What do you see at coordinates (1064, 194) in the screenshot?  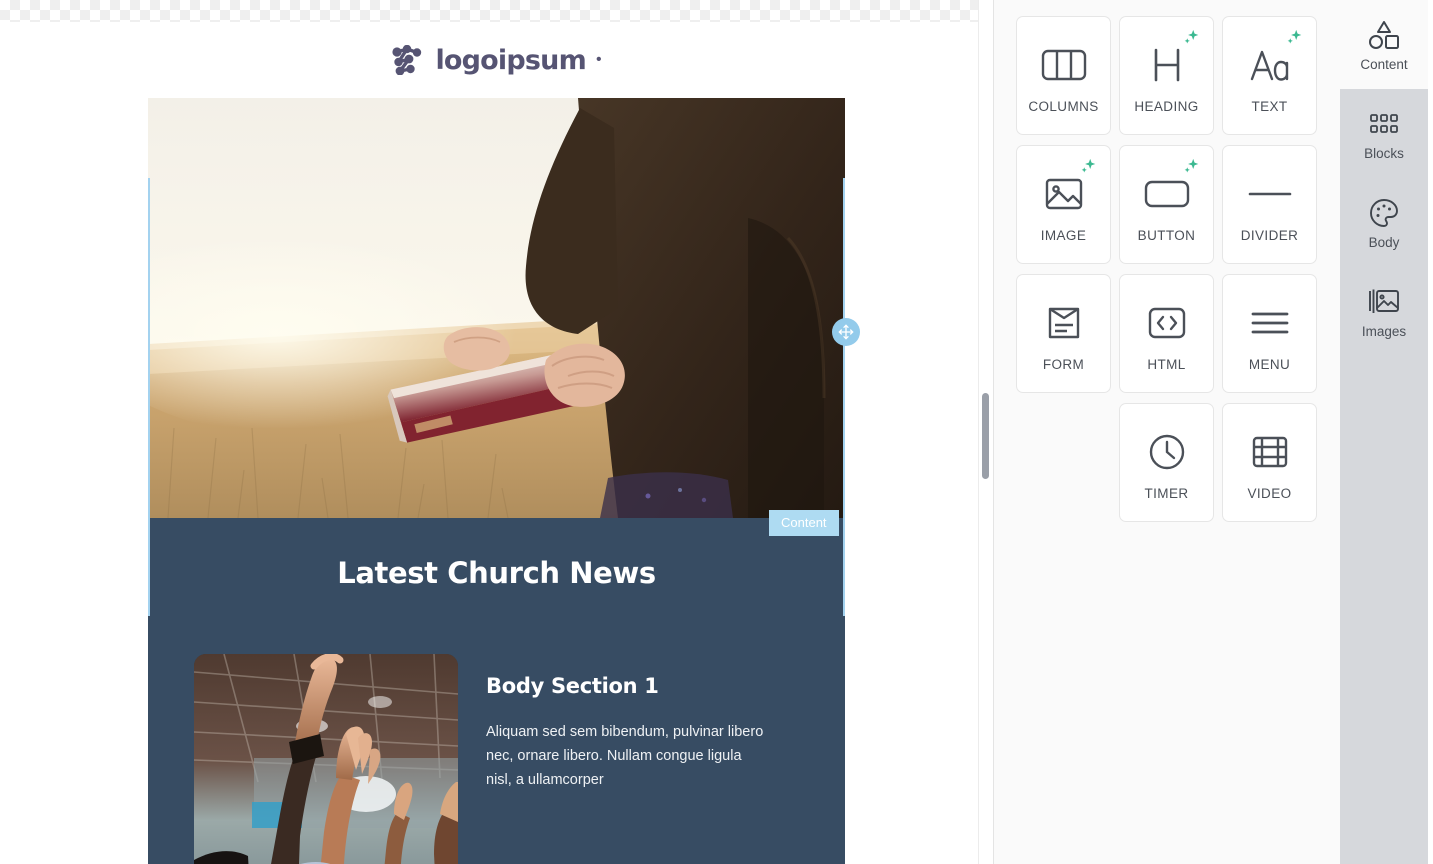 I see `image-icon` at bounding box center [1064, 194].